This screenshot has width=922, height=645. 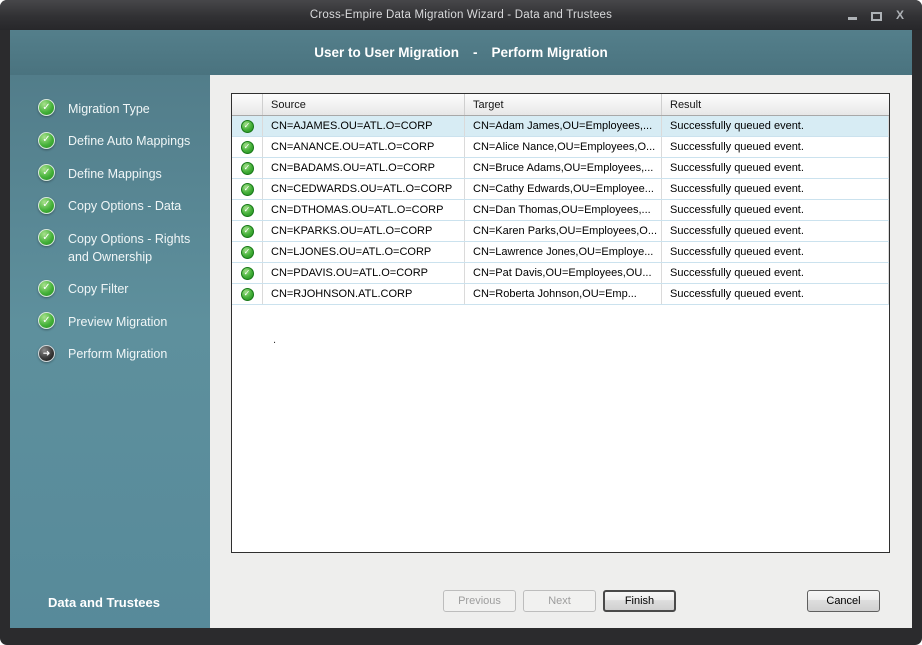 I want to click on close-icon: X, so click(x=900, y=15).